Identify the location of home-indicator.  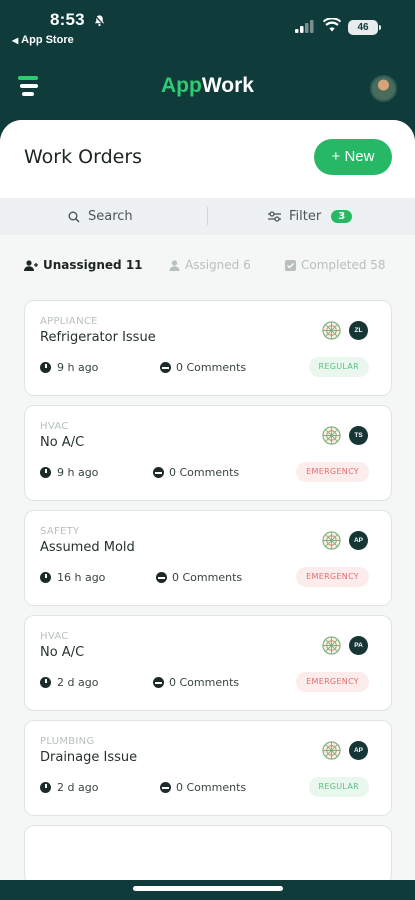
(208, 888).